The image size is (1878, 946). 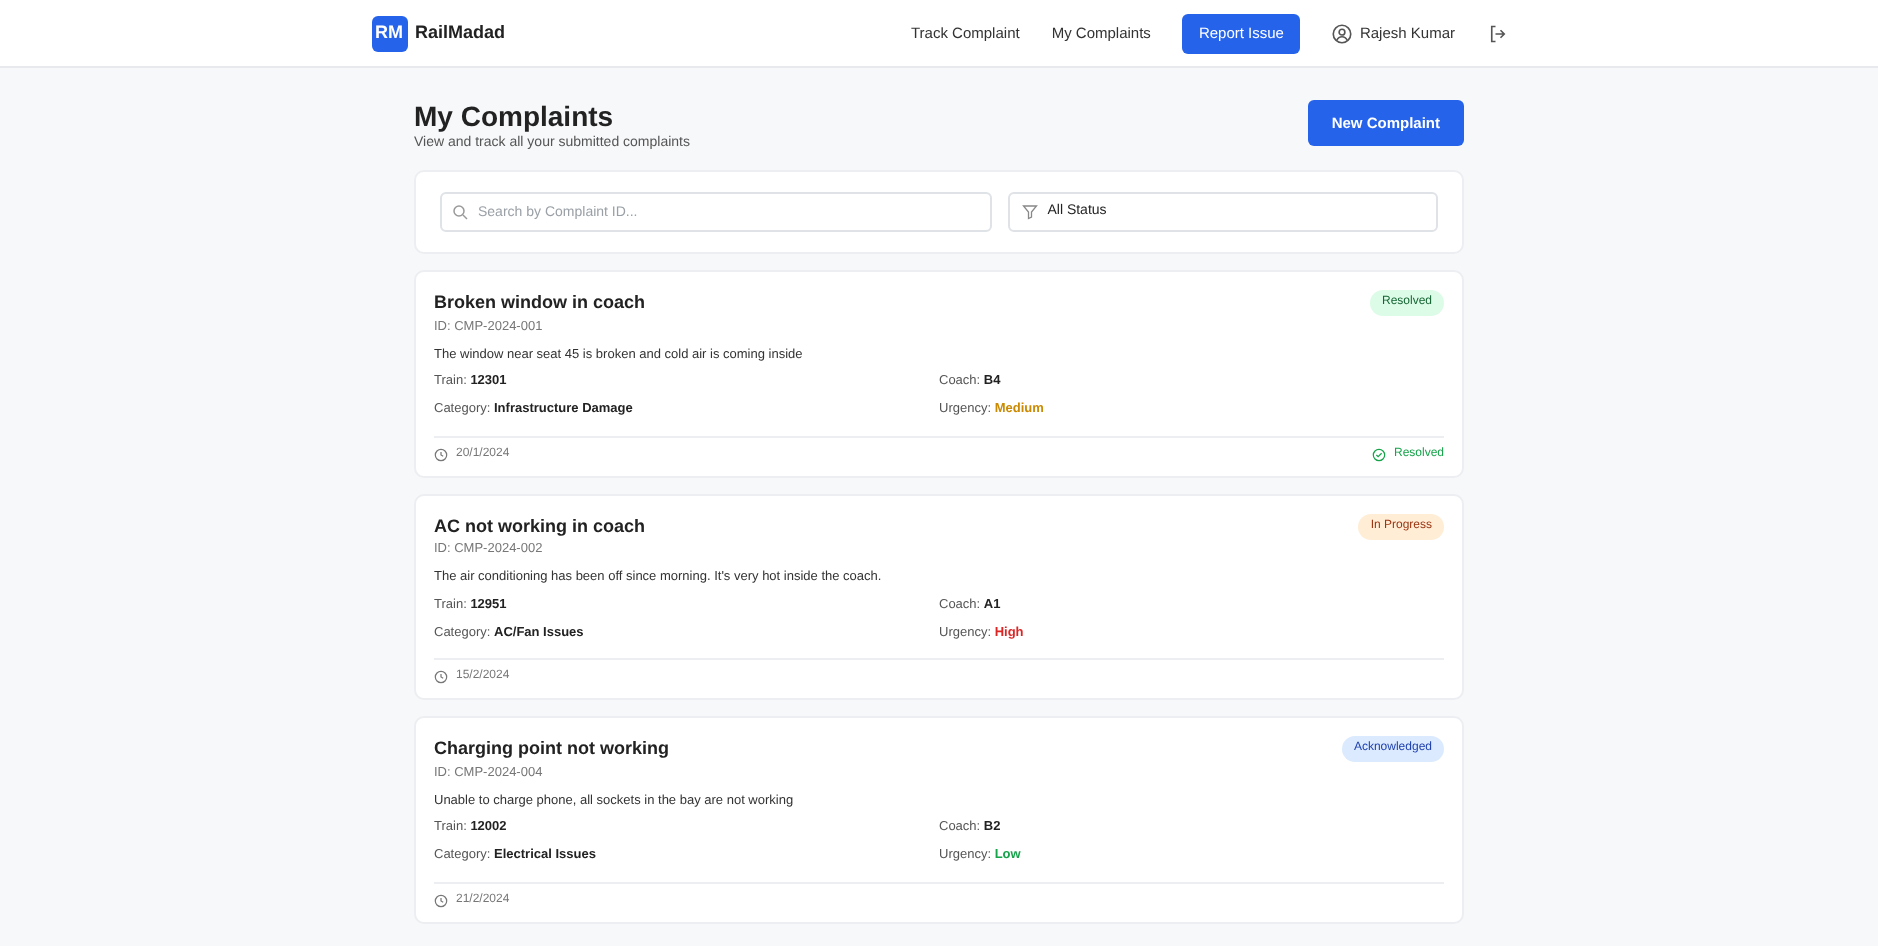 I want to click on complaint-title: Broken window in coach, so click(x=540, y=303).